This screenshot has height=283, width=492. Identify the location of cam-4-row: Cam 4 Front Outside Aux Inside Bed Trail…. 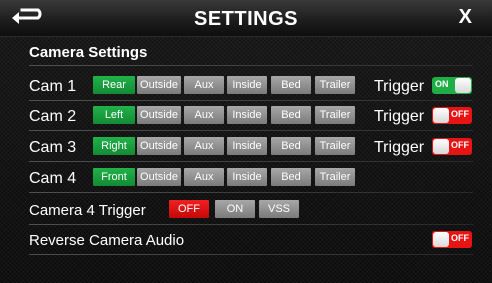
(251, 180).